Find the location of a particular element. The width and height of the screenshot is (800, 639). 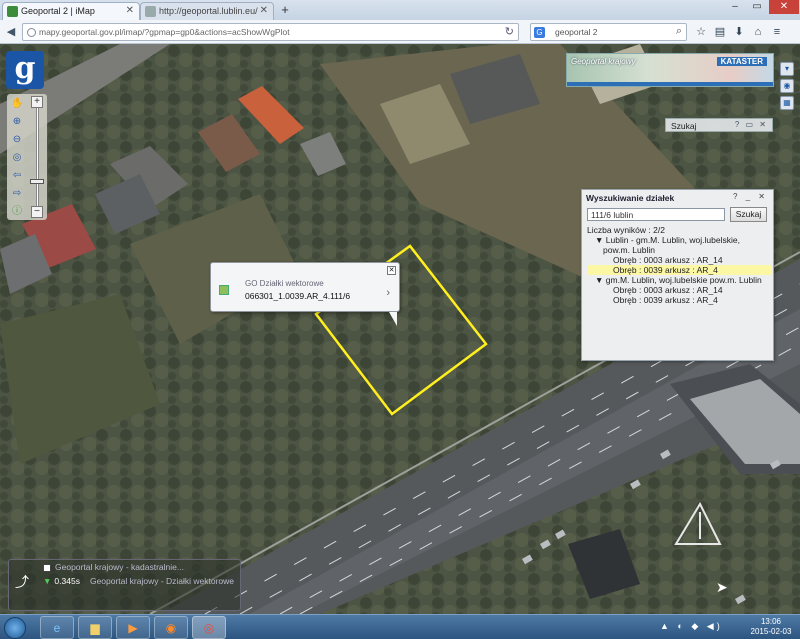

panel-controls: ? _ ✕ is located at coordinates (750, 196).